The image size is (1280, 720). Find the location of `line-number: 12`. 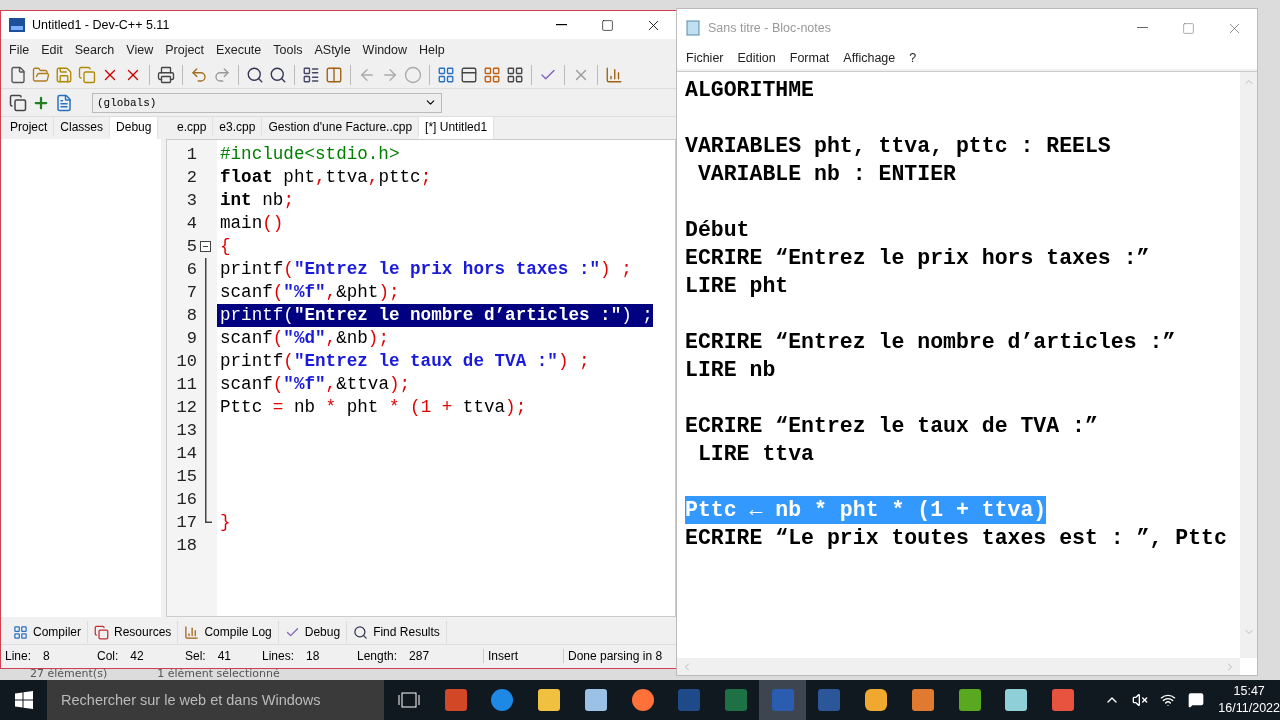

line-number: 12 is located at coordinates (186, 407).